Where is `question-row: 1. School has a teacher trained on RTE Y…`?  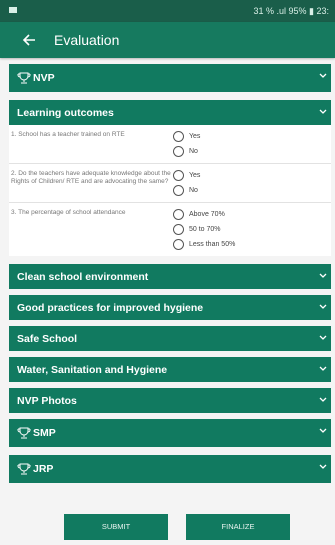
question-row: 1. School has a teacher trained on RTE Y… is located at coordinates (170, 144).